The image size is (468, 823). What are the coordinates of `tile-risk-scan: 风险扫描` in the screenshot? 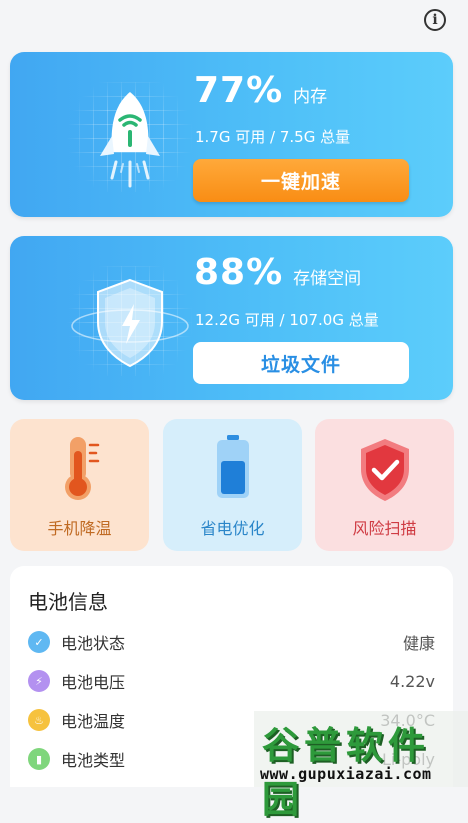 It's located at (384, 485).